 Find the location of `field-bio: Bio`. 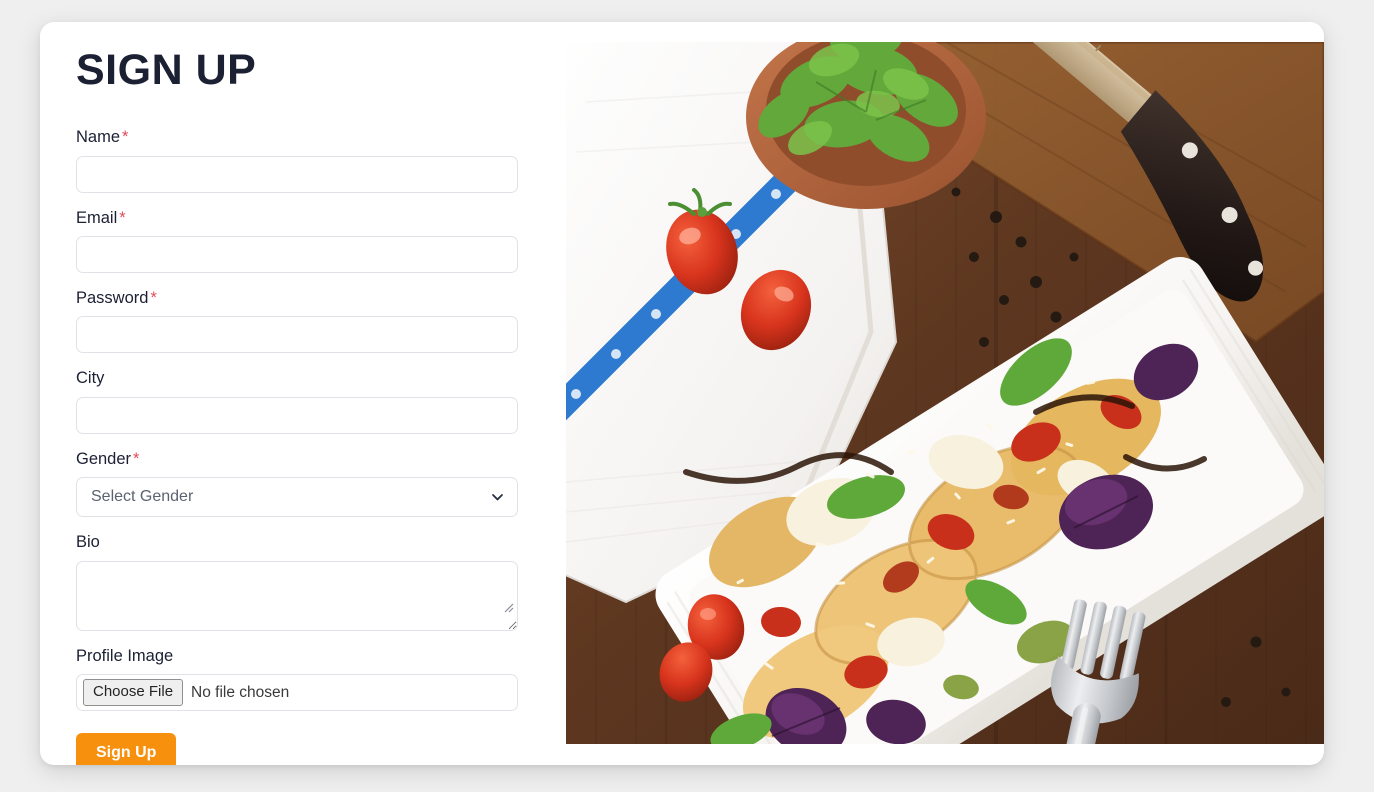

field-bio: Bio is located at coordinates (316, 581).